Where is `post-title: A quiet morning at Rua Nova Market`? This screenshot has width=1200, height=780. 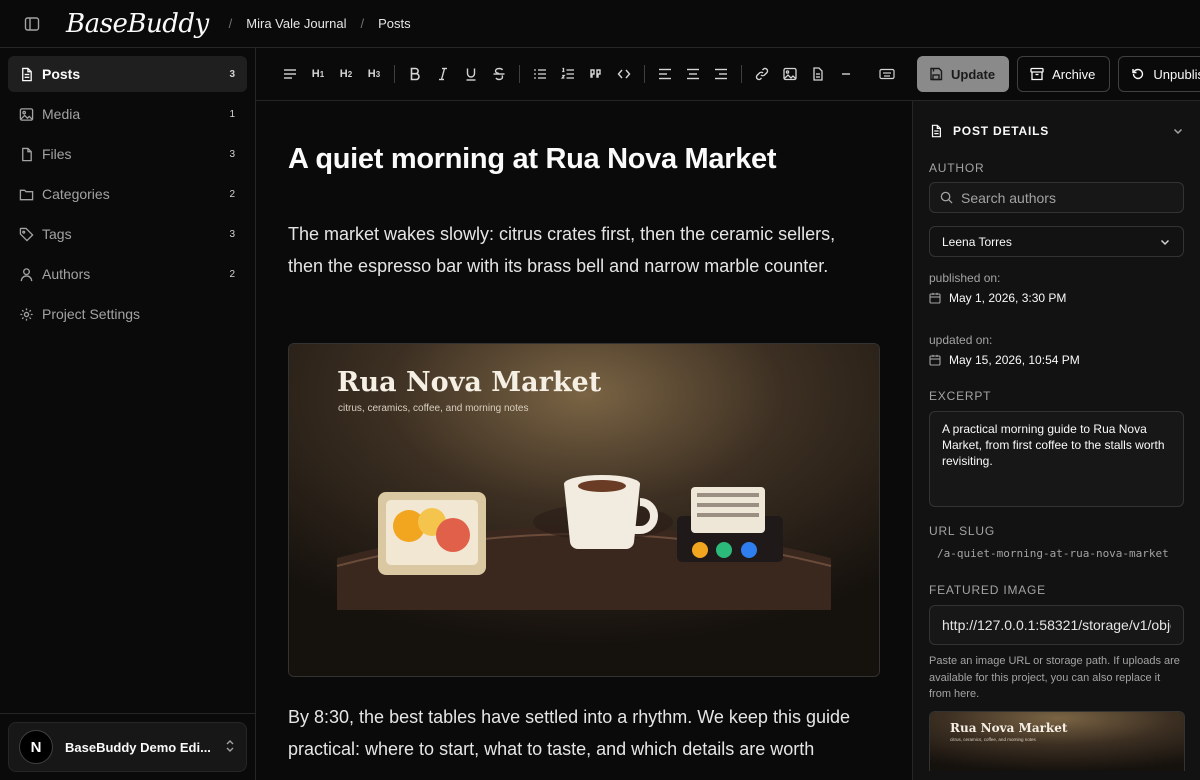
post-title: A quiet morning at Rua Nova Market is located at coordinates (584, 159).